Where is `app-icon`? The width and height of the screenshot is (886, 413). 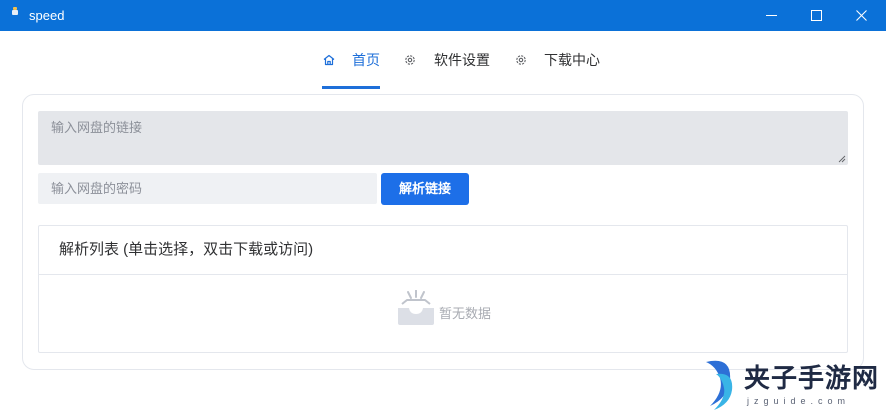 app-icon is located at coordinates (15, 11).